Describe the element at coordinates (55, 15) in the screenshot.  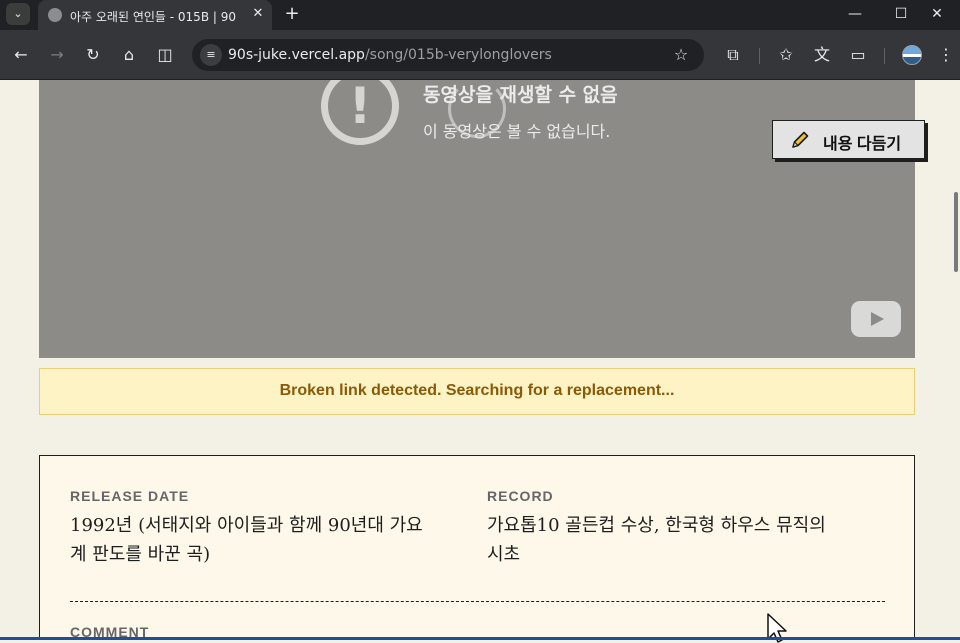
I see `globe-icon` at that location.